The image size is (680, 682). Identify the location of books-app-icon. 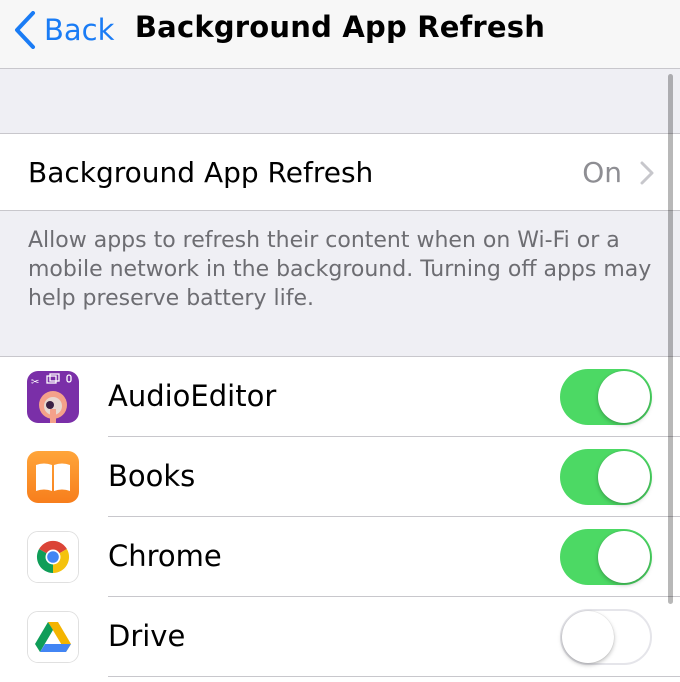
(53, 477).